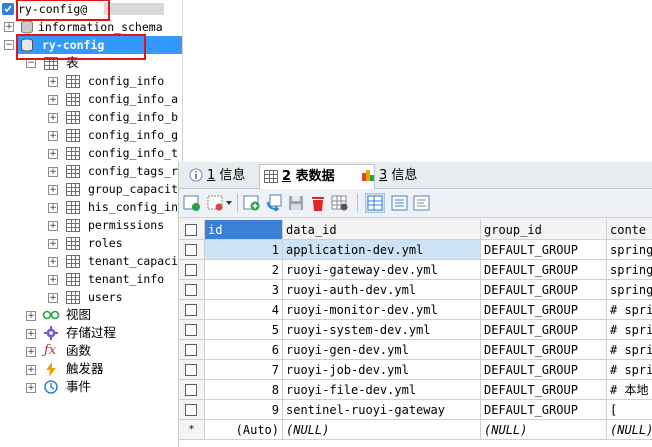 This screenshot has height=447, width=652. What do you see at coordinates (382, 390) in the screenshot?
I see `cell-data-id: ruoyi-file-dev.yml` at bounding box center [382, 390].